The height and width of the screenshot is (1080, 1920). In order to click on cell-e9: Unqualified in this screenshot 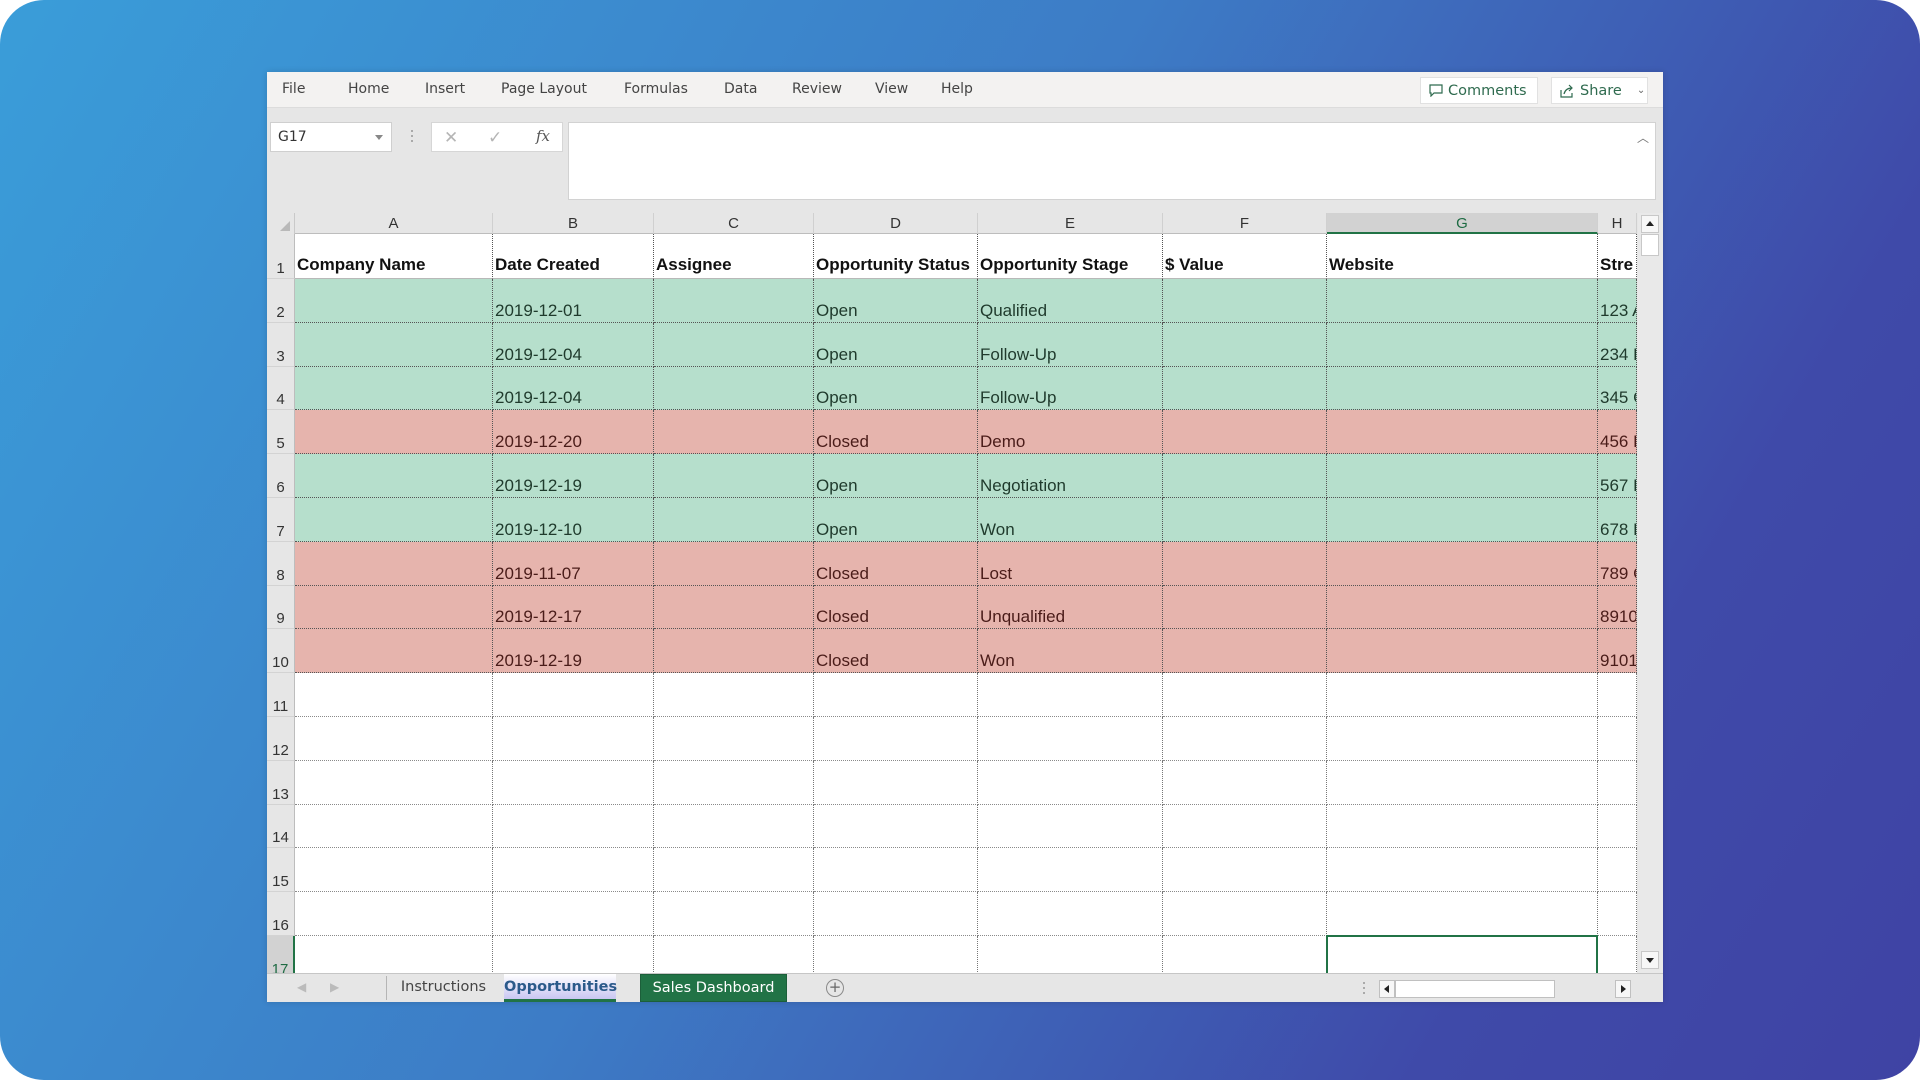, I will do `click(1070, 607)`.